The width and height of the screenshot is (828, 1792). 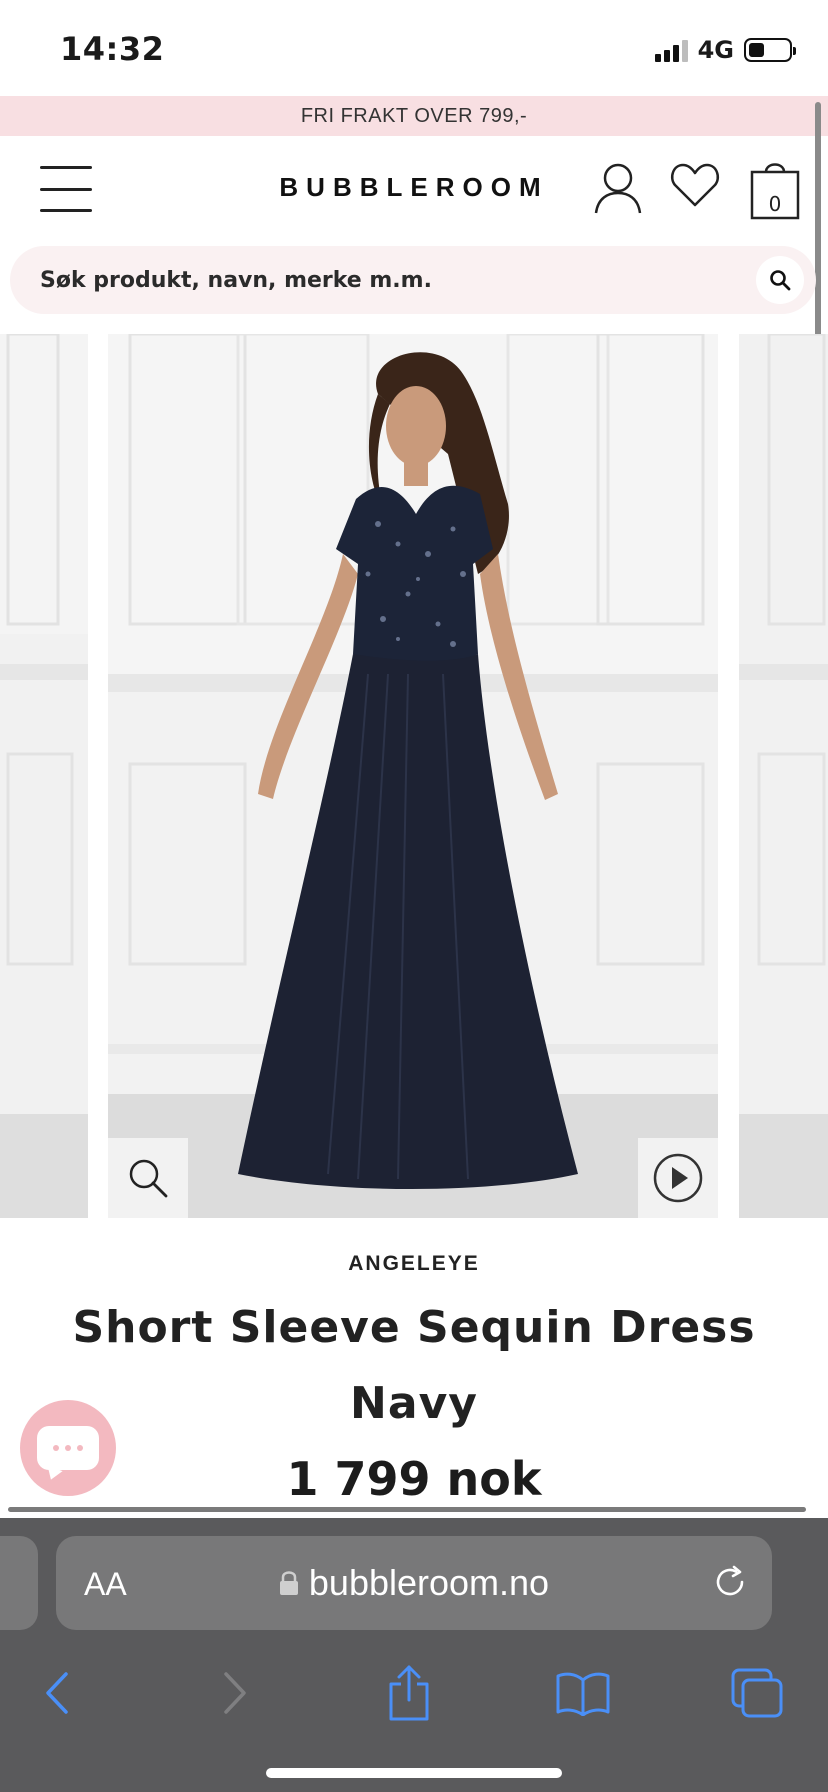 I want to click on search-button, so click(x=780, y=280).